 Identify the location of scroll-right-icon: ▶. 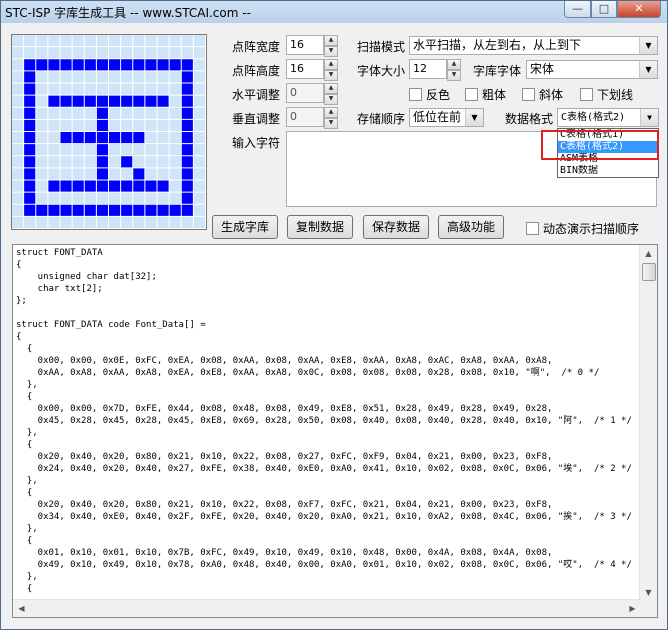
(632, 608).